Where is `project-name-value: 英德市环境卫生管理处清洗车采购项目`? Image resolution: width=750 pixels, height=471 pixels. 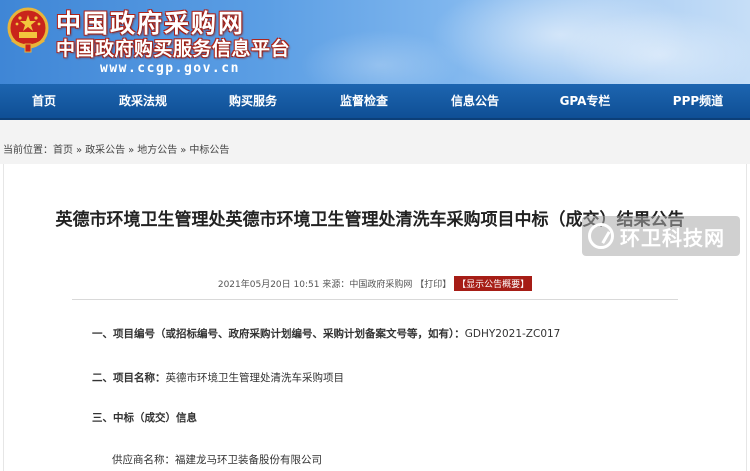 project-name-value: 英德市环境卫生管理处清洗车采购项目 is located at coordinates (255, 378).